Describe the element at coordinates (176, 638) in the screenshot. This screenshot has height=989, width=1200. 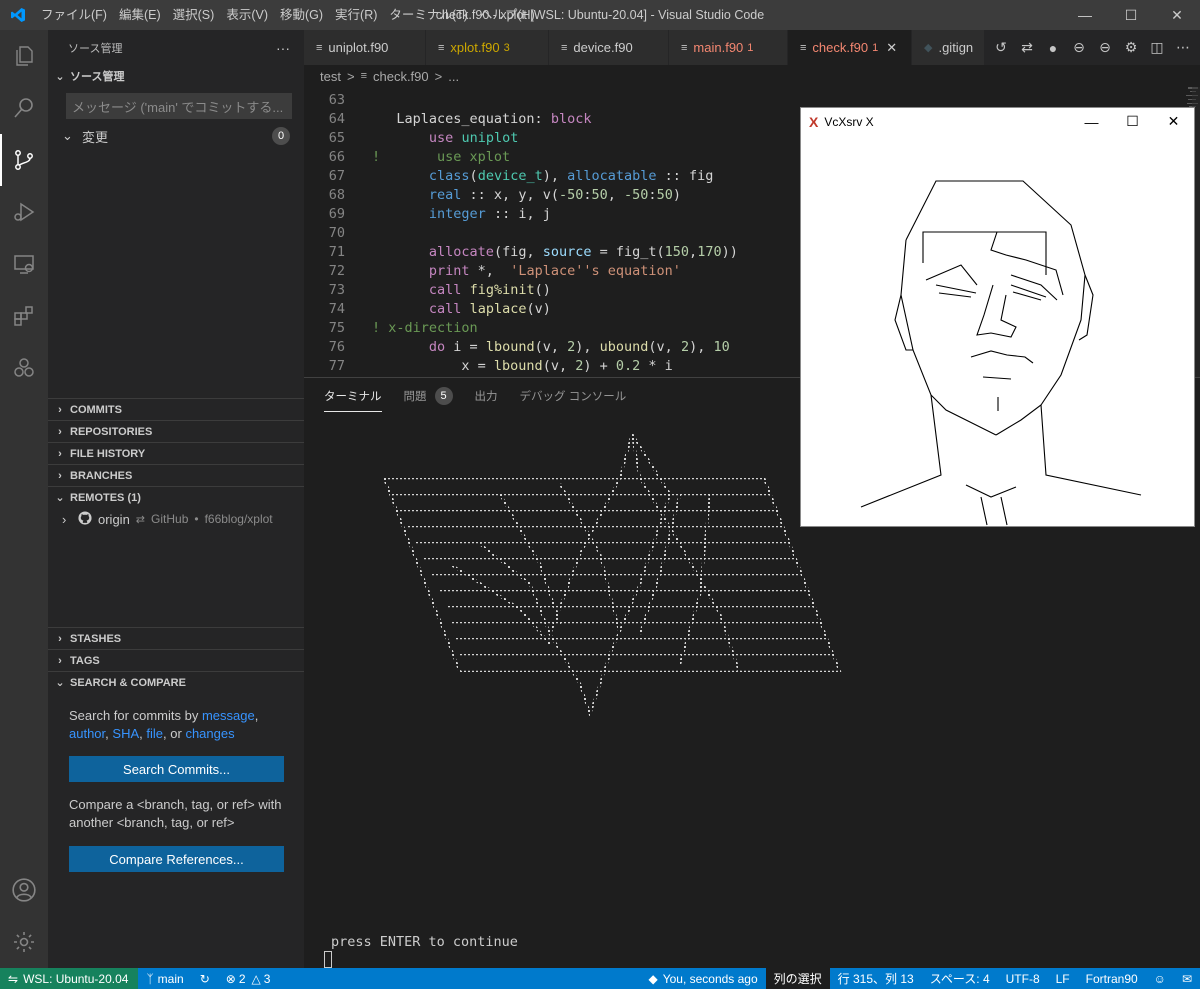
I see `stashes-section: › STASHES` at that location.